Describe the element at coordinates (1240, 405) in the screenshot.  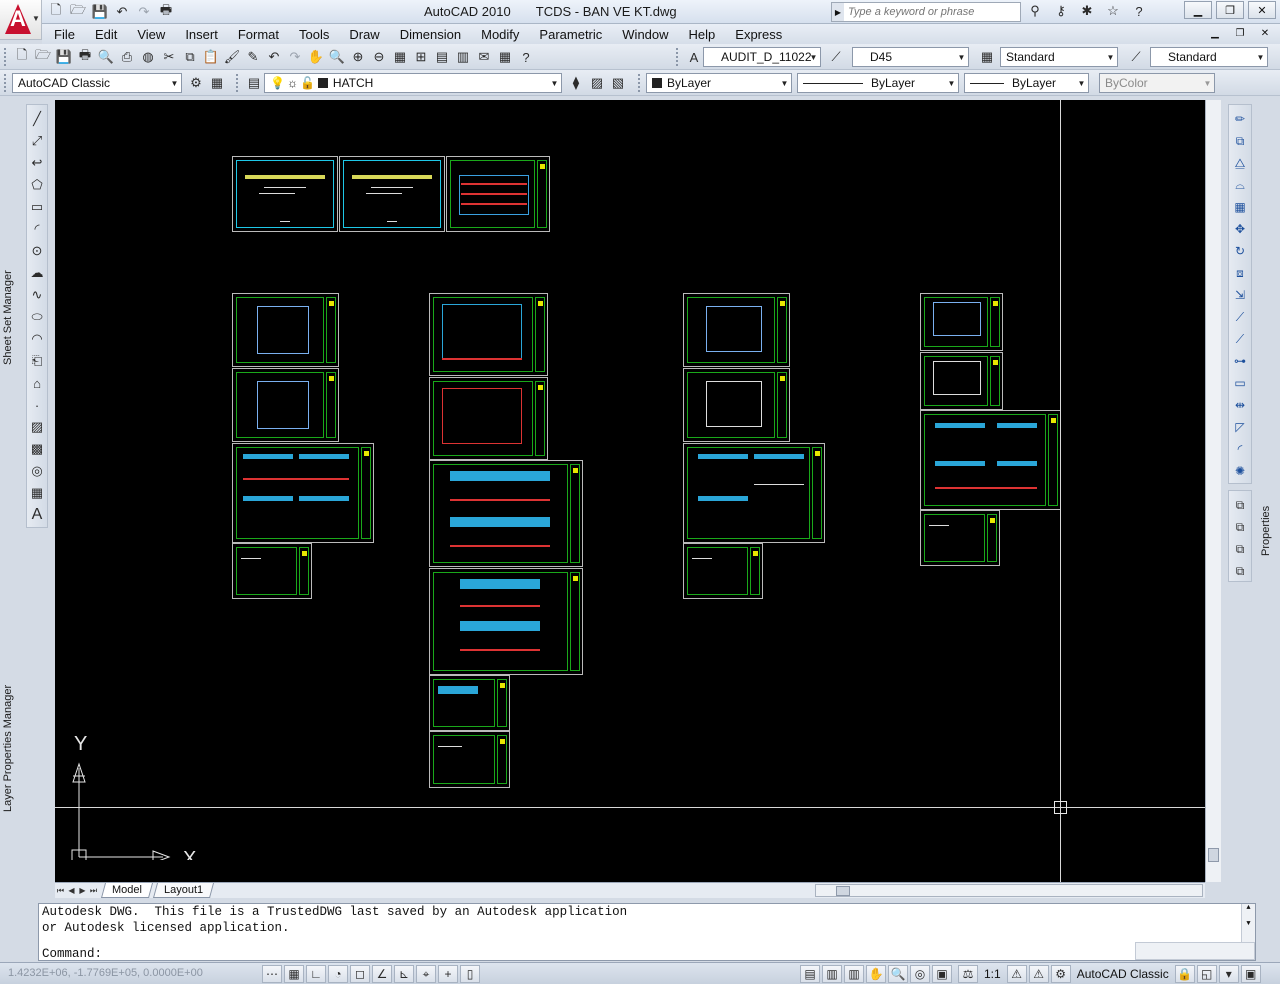
I see `join-icon: ⇹` at that location.